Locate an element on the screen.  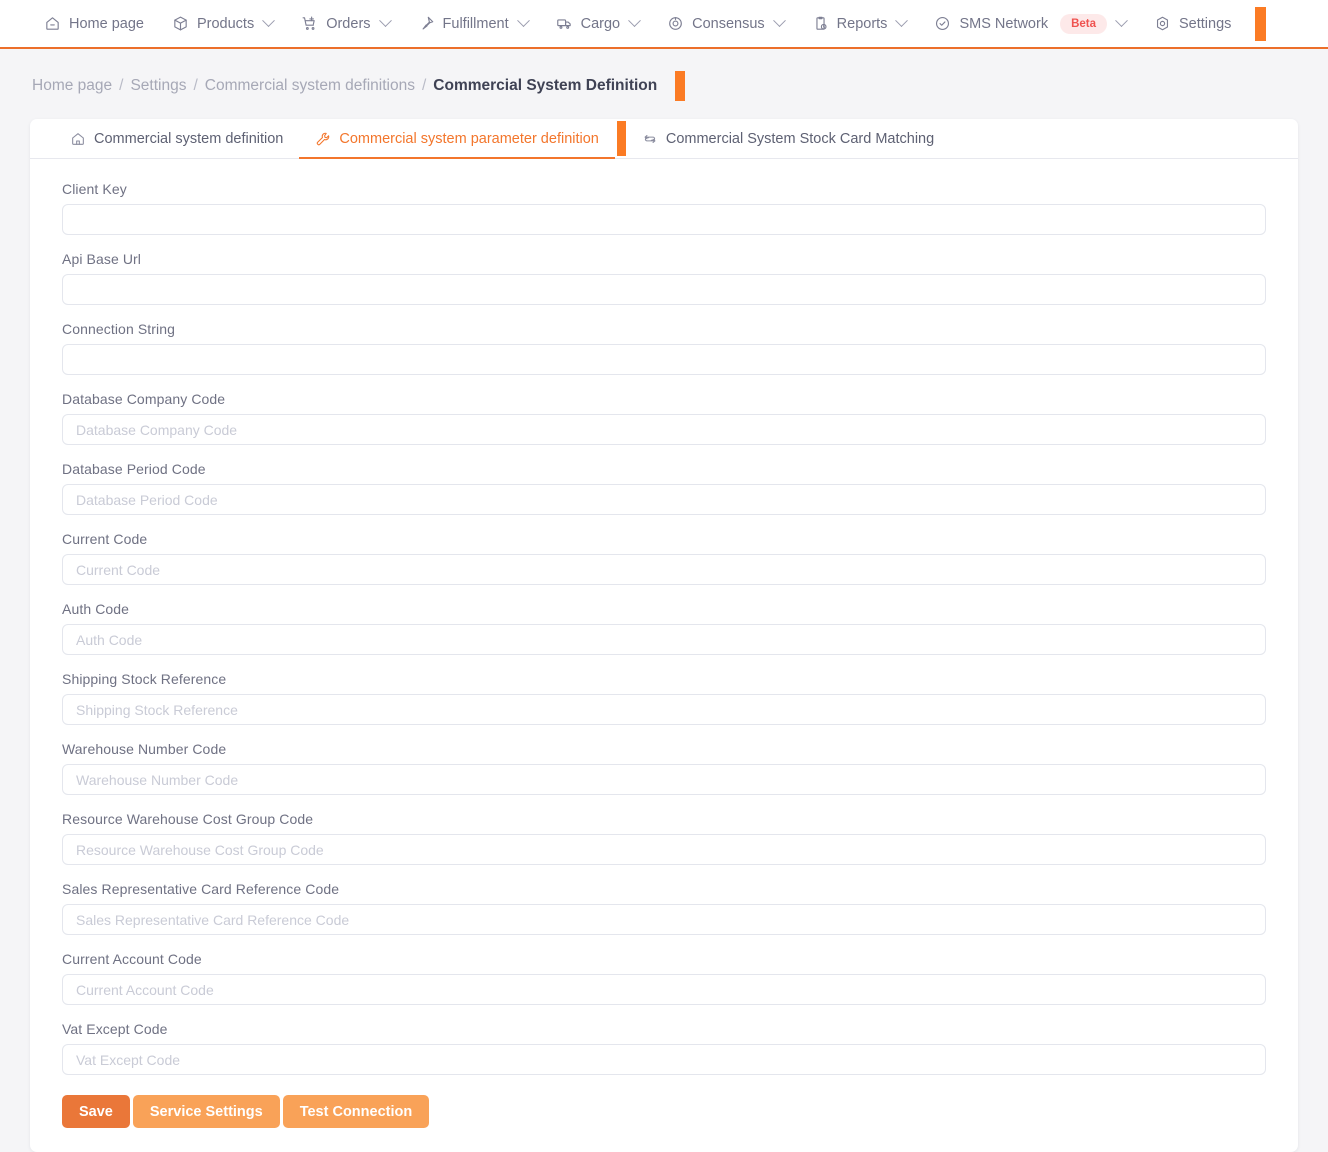
tab-label: Commercial system parameter definition is located at coordinates (469, 138).